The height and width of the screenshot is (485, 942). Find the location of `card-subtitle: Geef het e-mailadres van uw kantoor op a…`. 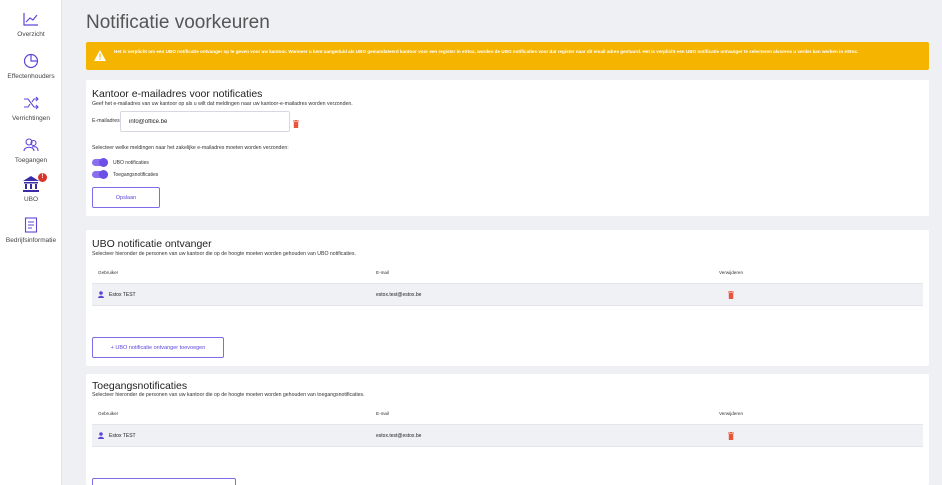

card-subtitle: Geef het e-mailadres van uw kantoor op a… is located at coordinates (222, 104).